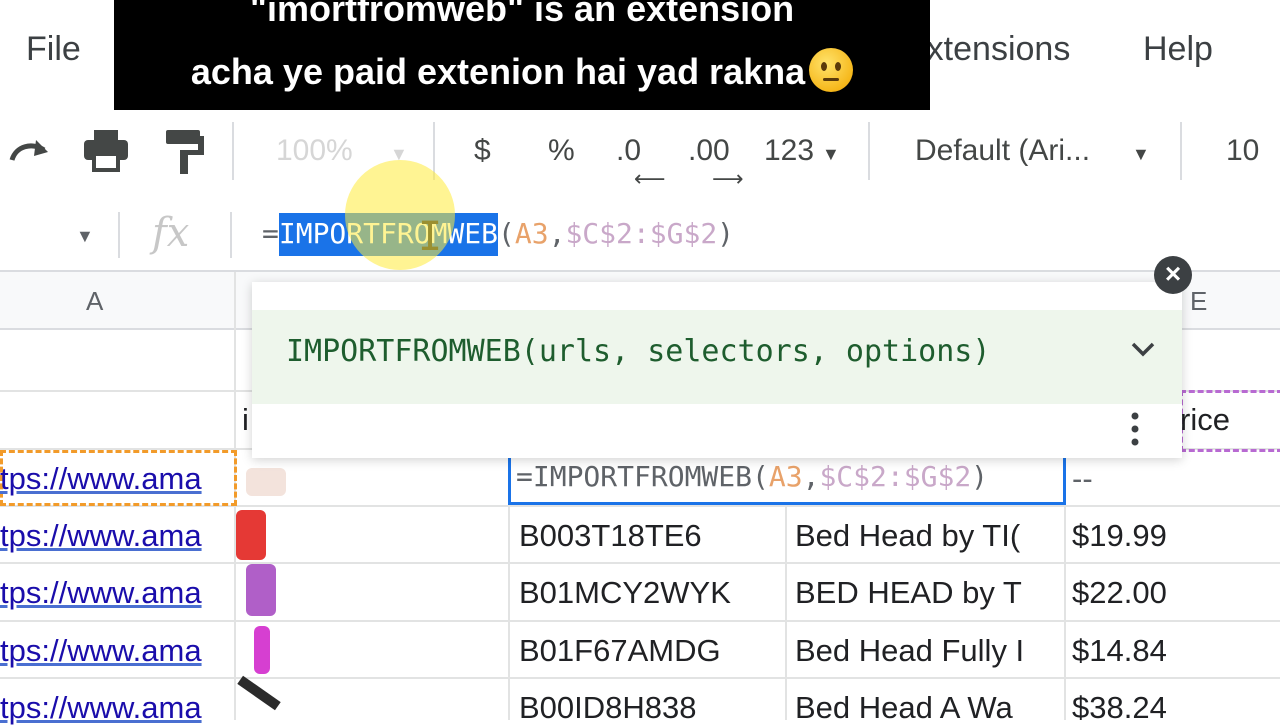  I want to click on cell-price: $19.99, so click(1119, 536).